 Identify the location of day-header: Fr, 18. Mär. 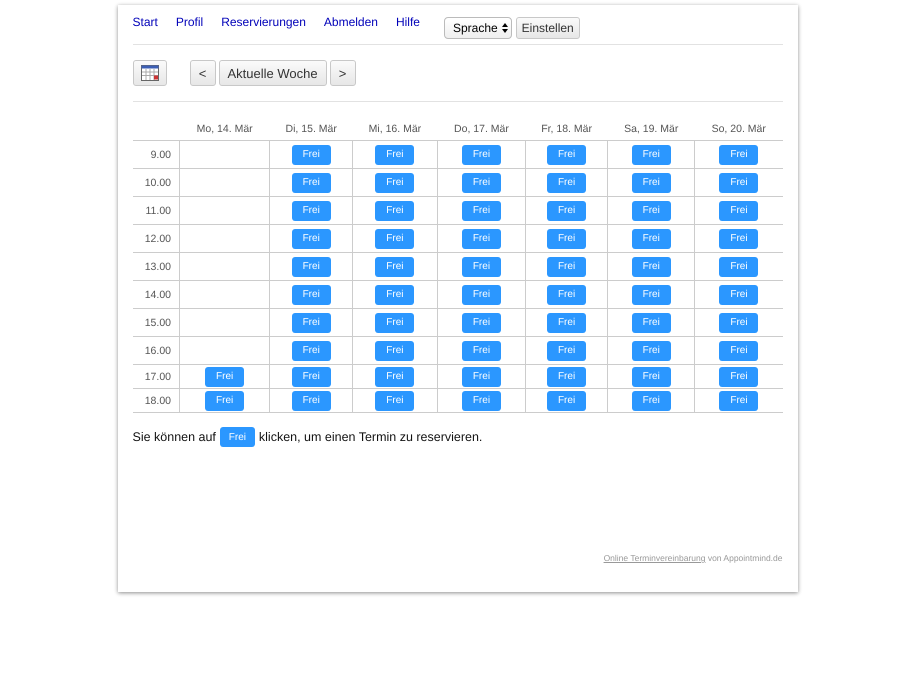
(567, 129).